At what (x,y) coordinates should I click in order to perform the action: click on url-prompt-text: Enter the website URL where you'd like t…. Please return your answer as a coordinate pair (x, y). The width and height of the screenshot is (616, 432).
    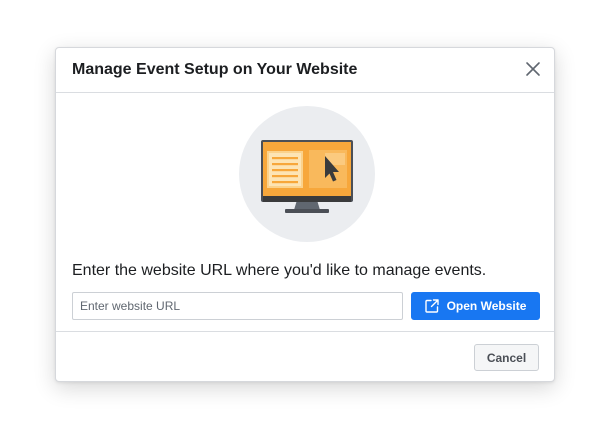
    Looking at the image, I should click on (279, 270).